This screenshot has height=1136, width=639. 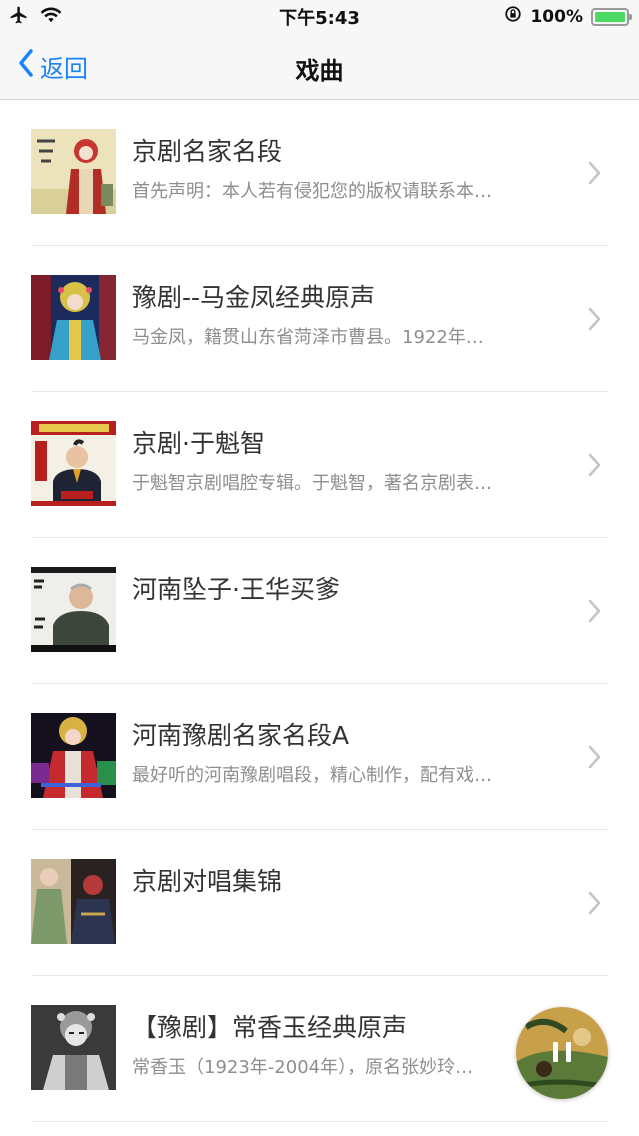 I want to click on item-title: 京剧·于魁智, so click(x=198, y=443).